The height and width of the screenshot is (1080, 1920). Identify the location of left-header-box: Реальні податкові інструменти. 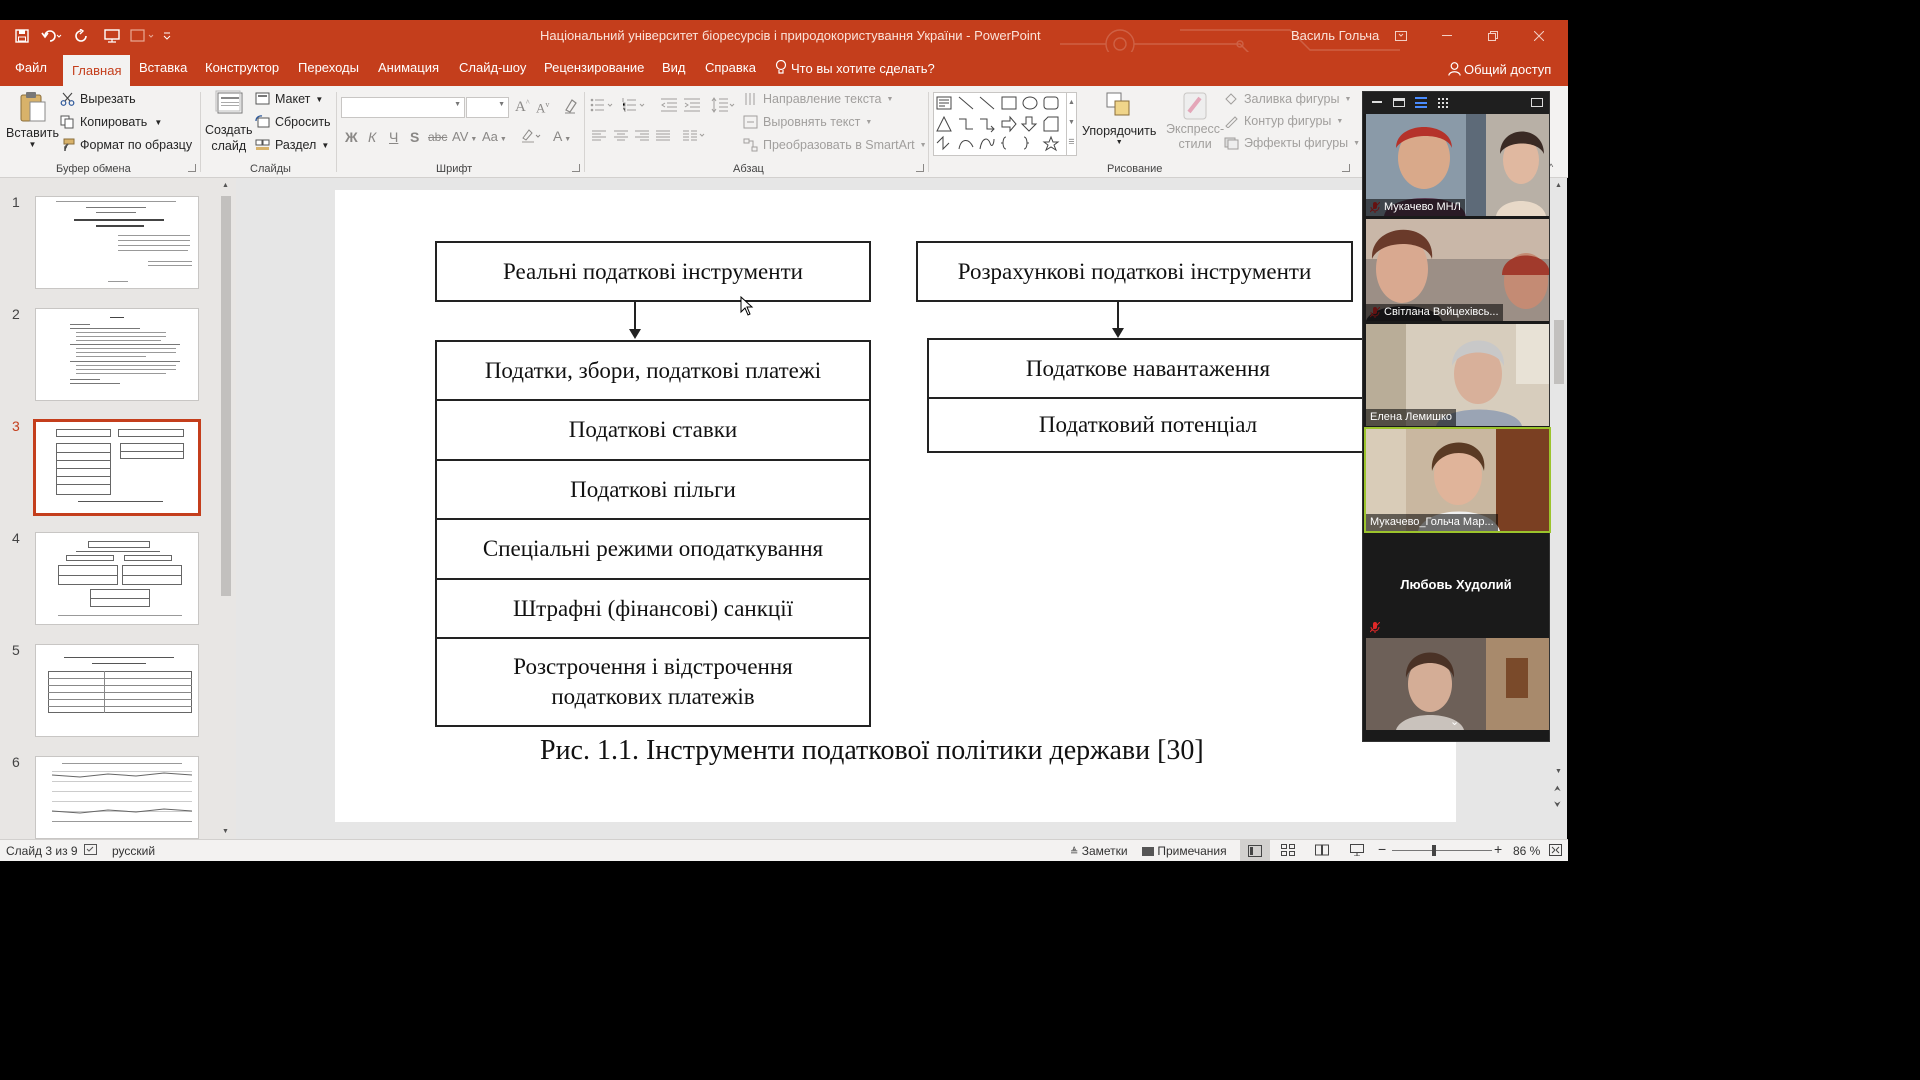
(653, 271).